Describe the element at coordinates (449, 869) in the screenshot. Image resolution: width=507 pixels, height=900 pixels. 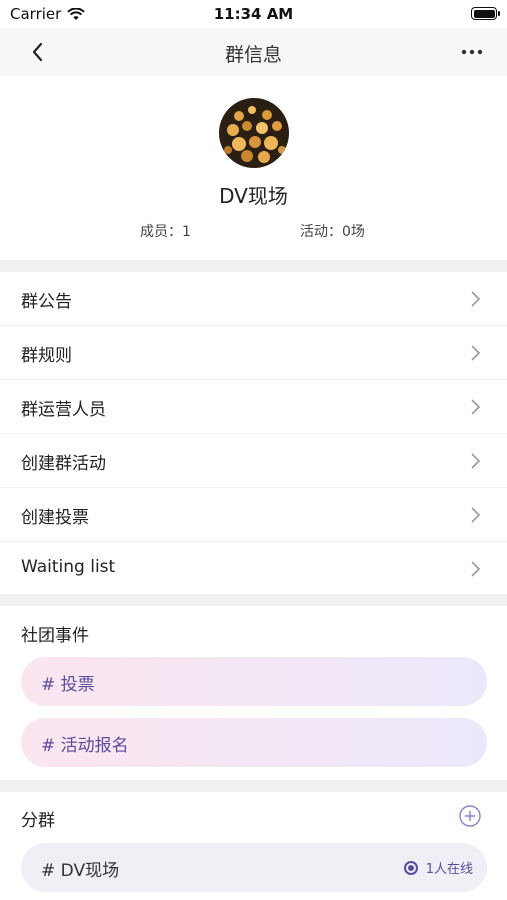
I see `online-count: 1人在线` at that location.